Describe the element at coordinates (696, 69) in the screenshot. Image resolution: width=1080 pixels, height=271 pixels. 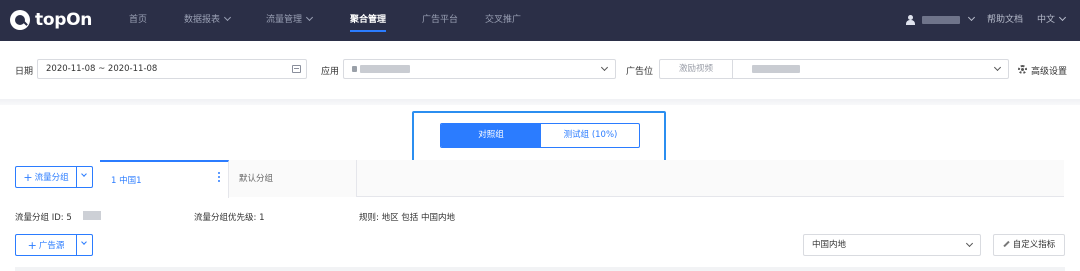
I see `adpos-type: 激励视频` at that location.